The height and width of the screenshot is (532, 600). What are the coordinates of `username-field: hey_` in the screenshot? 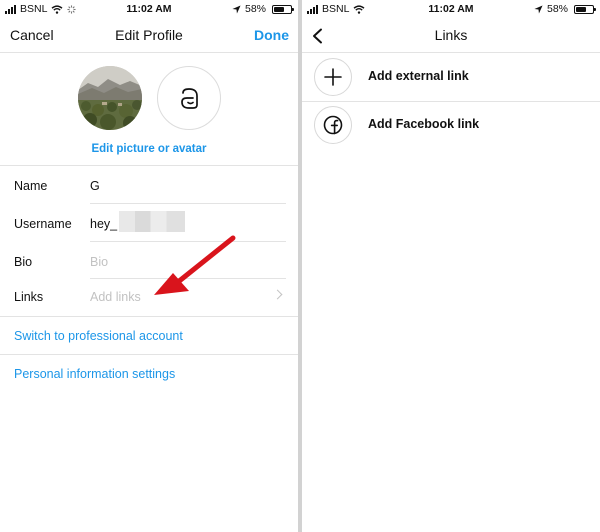 It's located at (103, 224).